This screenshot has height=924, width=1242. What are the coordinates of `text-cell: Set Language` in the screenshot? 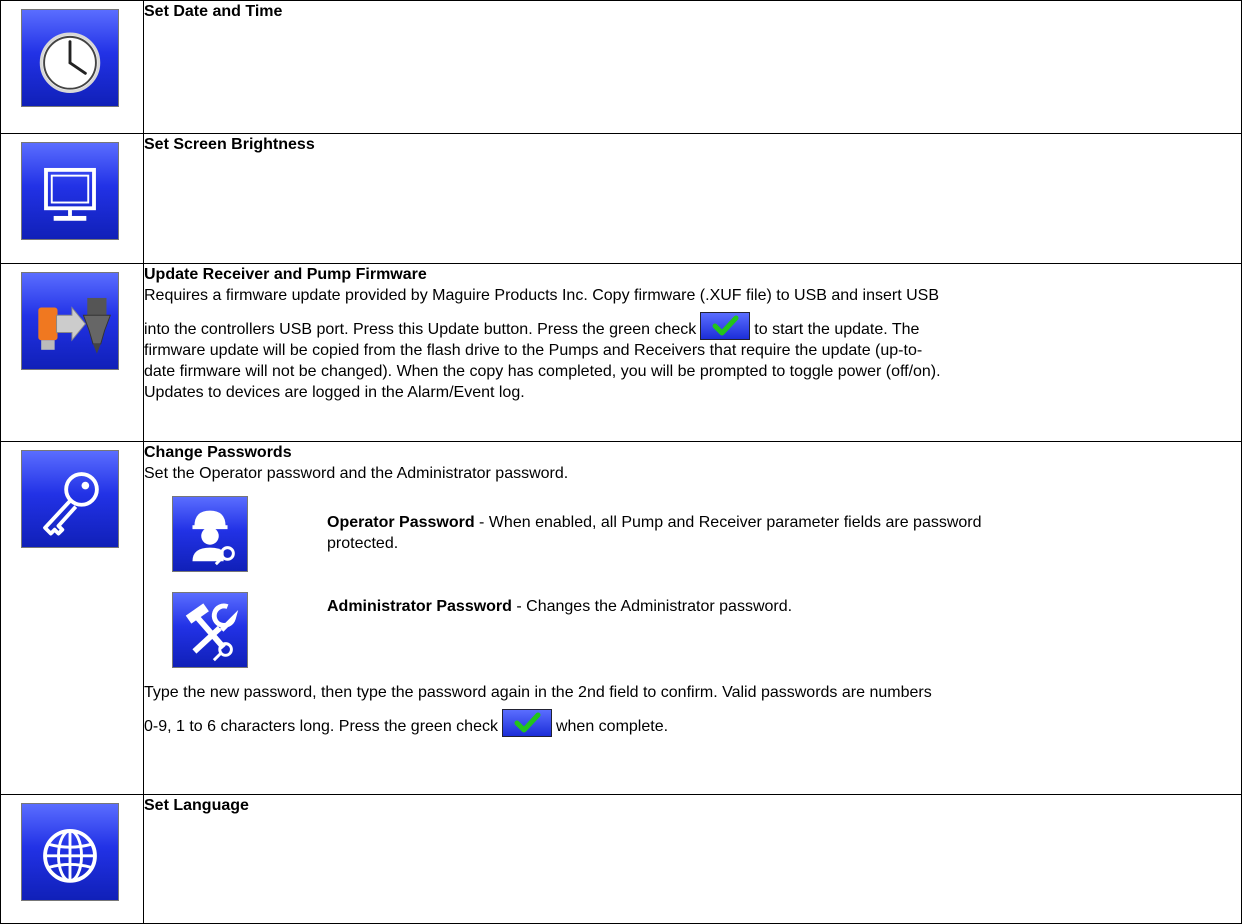 It's located at (692, 859).